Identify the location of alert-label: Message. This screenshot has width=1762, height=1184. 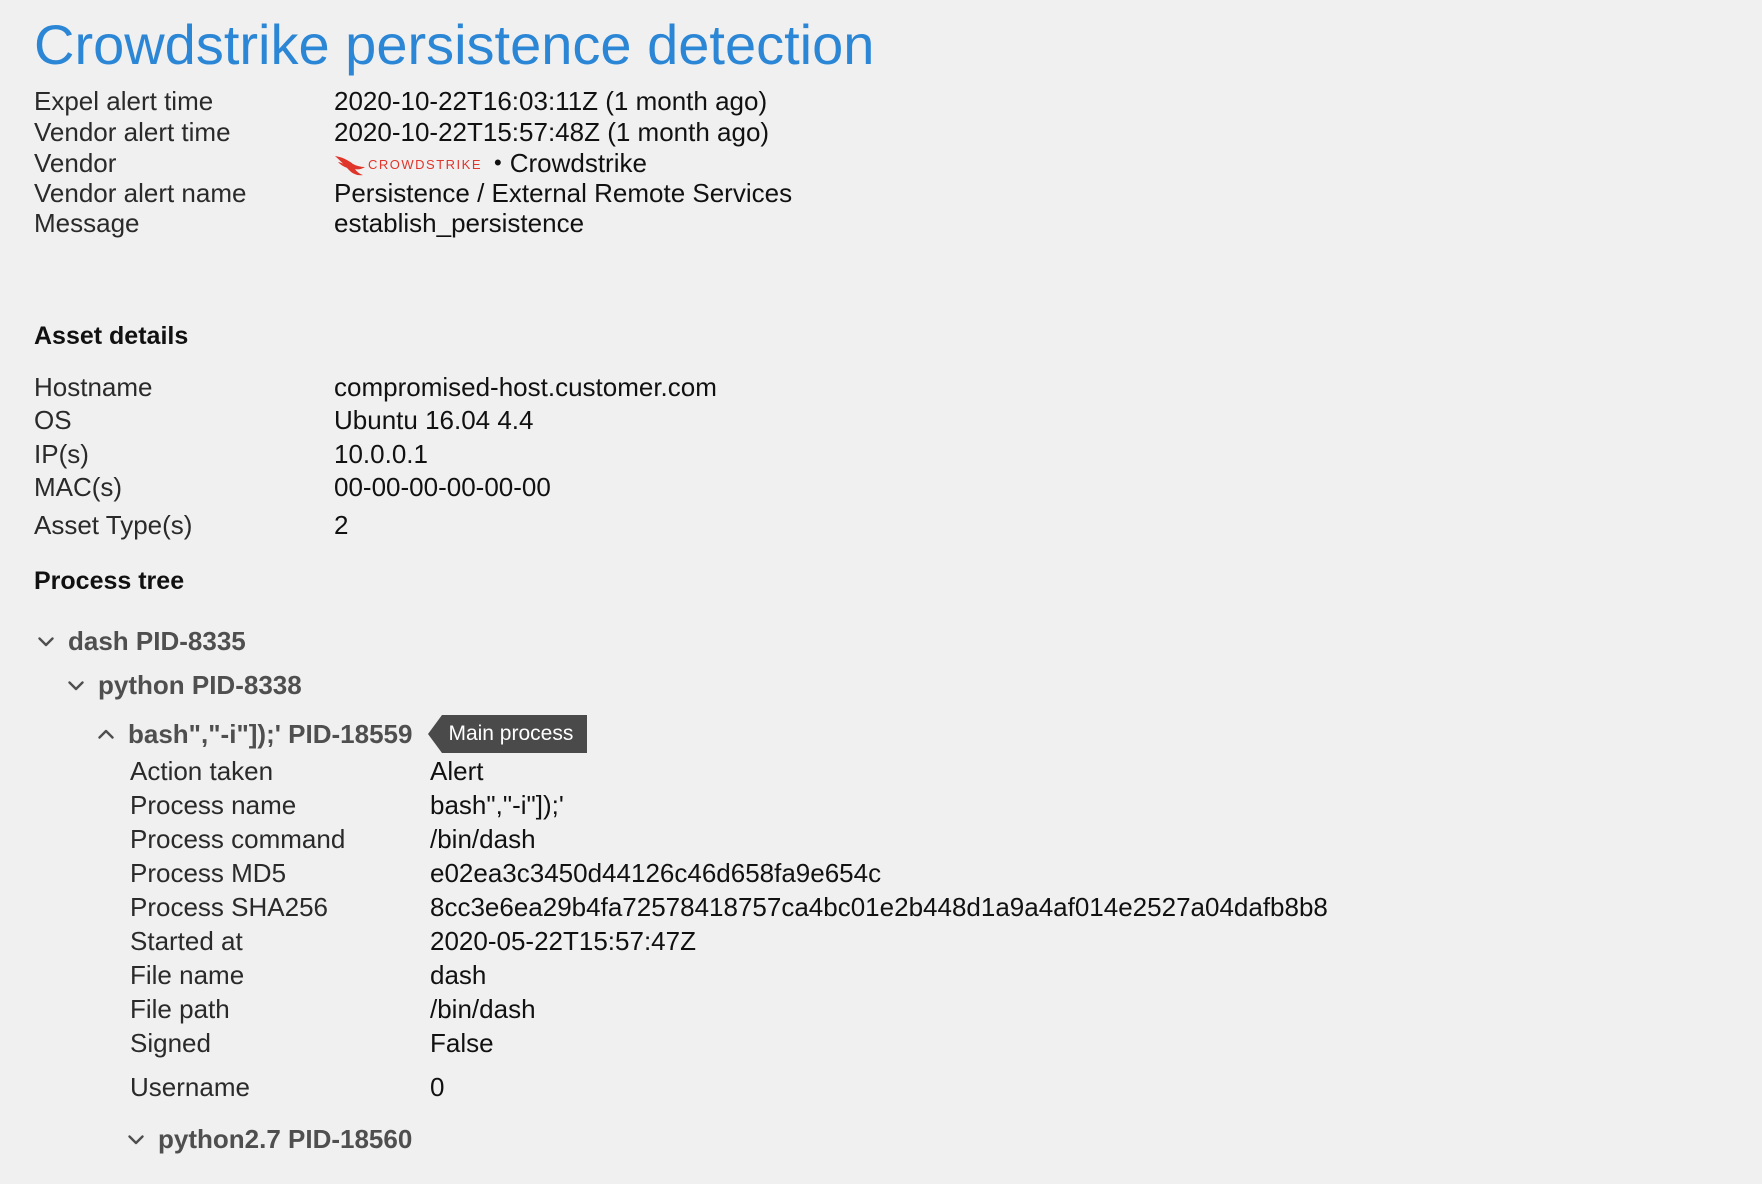
(87, 223).